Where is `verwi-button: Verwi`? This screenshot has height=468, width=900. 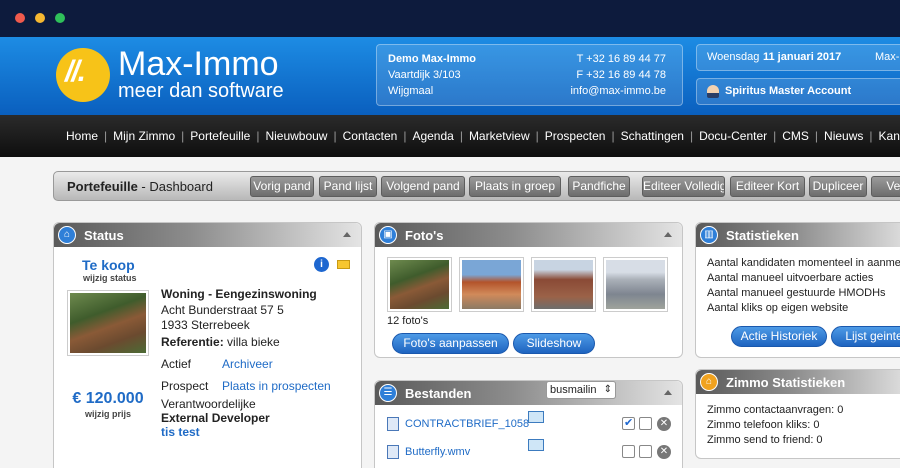
verwi-button: Verwi is located at coordinates (885, 186).